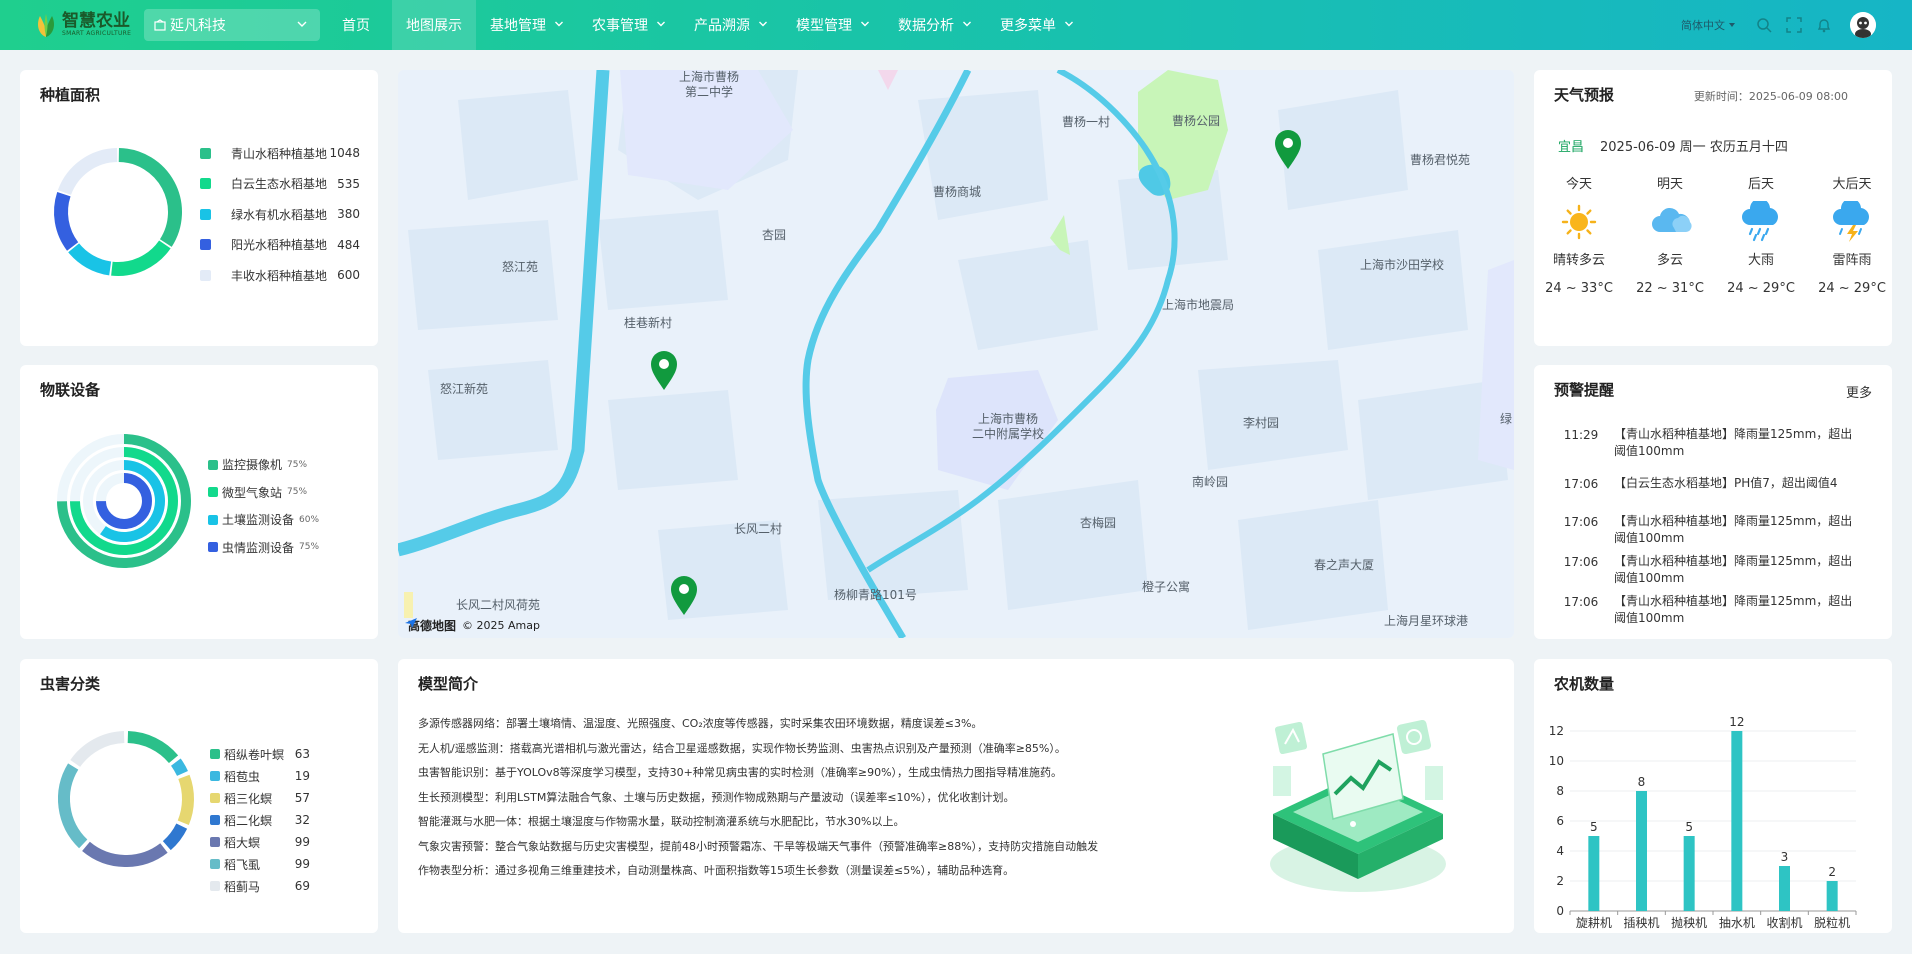 This screenshot has width=1912, height=954. Describe the element at coordinates (1560, 881) in the screenshot. I see `y-tick-label: 2` at that location.